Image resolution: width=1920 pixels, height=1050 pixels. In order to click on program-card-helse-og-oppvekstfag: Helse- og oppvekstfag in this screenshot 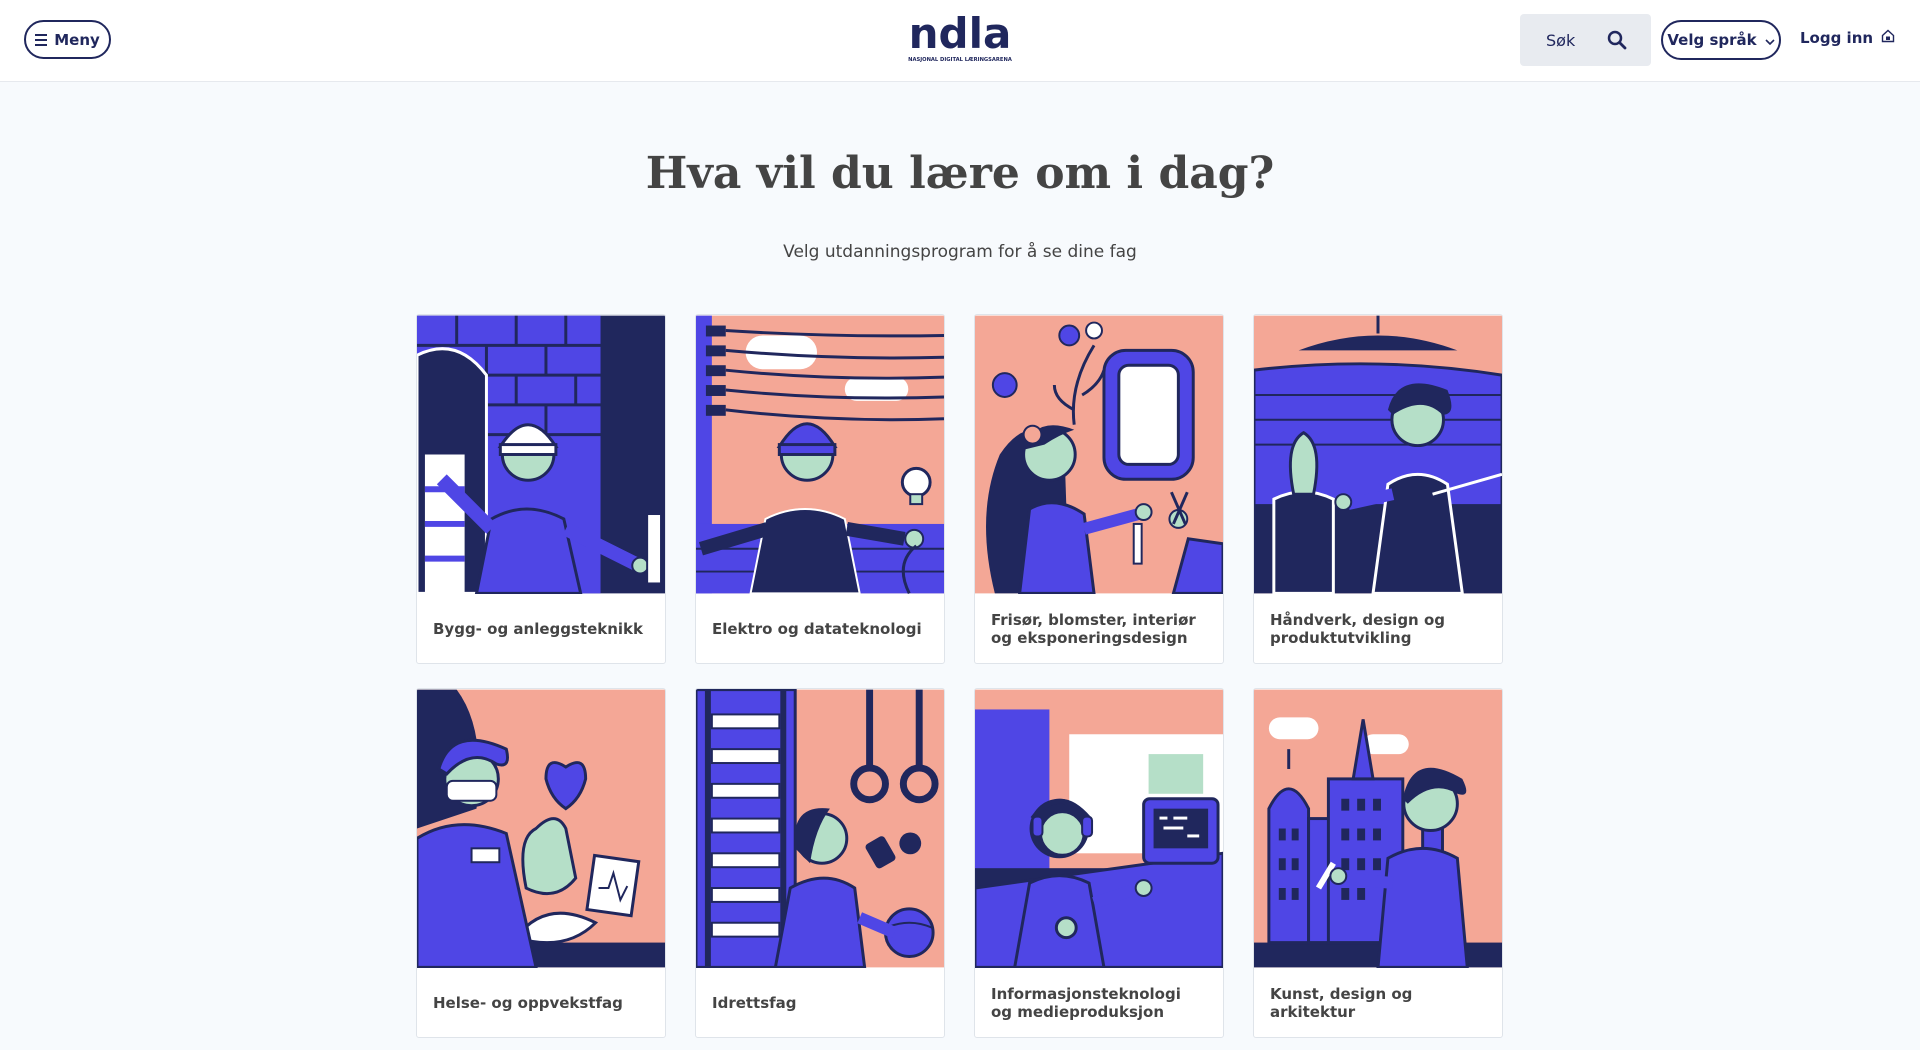, I will do `click(541, 863)`.